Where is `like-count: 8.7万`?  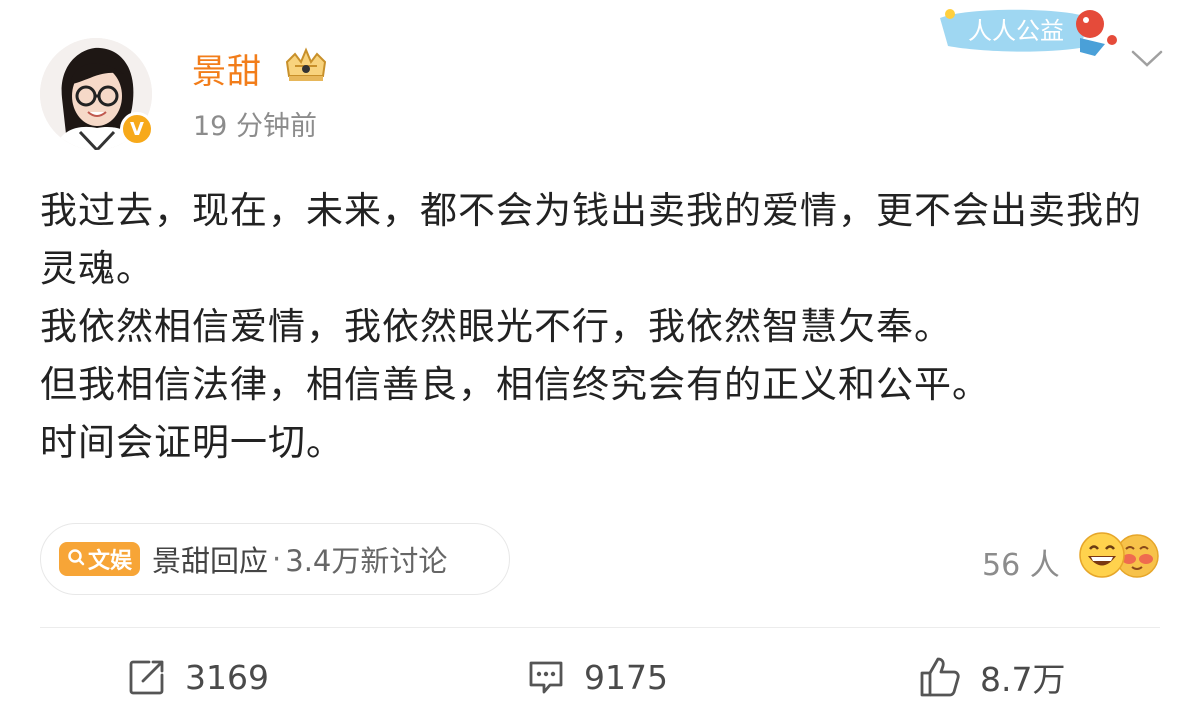 like-count: 8.7万 is located at coordinates (1023, 679).